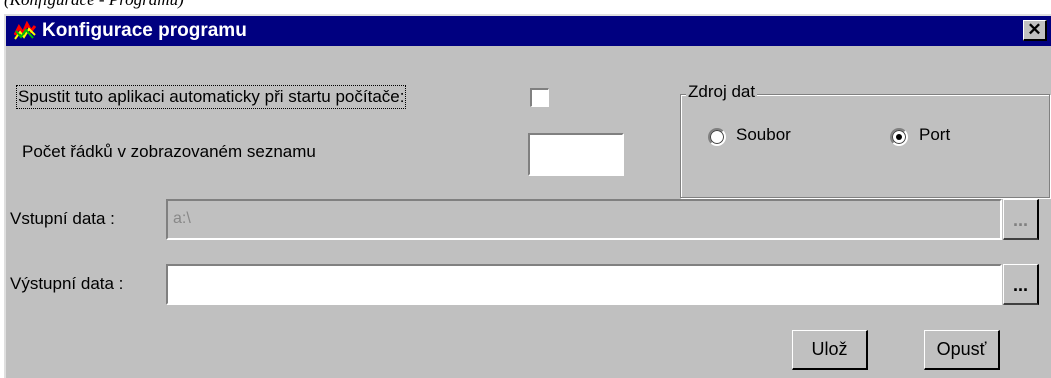  I want to click on radio-port-label: Port, so click(934, 135).